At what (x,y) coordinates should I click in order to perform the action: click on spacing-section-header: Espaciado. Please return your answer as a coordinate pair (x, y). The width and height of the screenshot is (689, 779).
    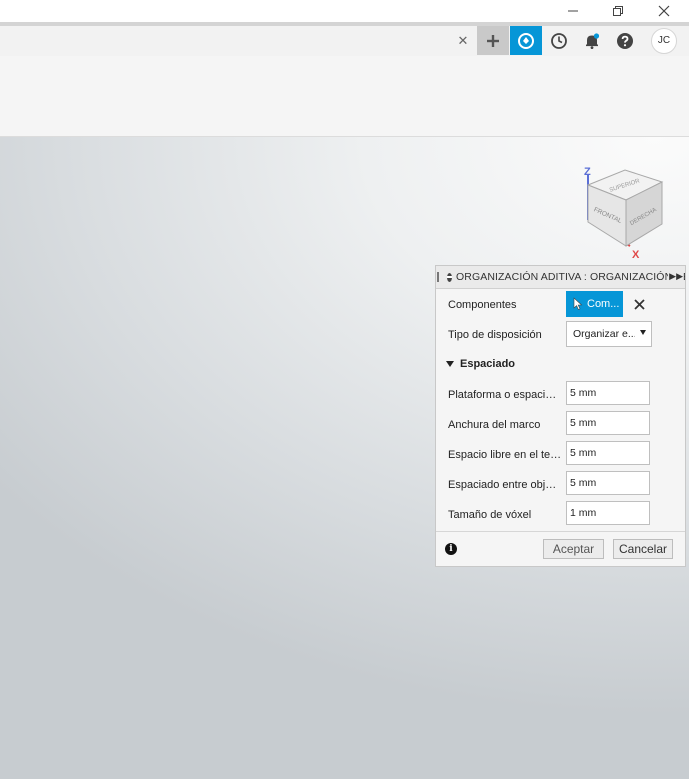
    Looking at the image, I should click on (480, 364).